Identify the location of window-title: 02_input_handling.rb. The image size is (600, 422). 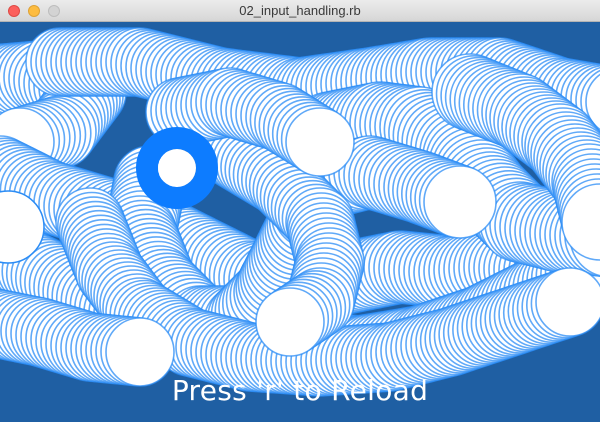
(300, 10).